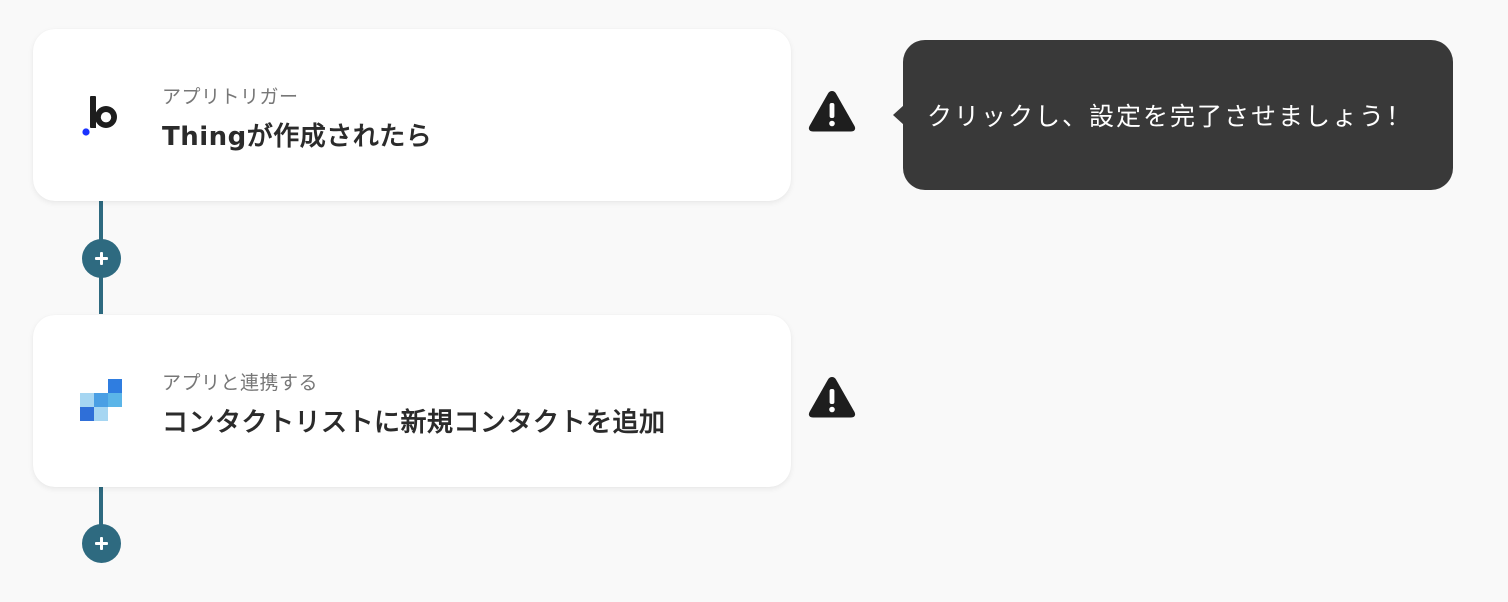 This screenshot has height=602, width=1508. I want to click on step-title: Thingが作成されたら, so click(297, 137).